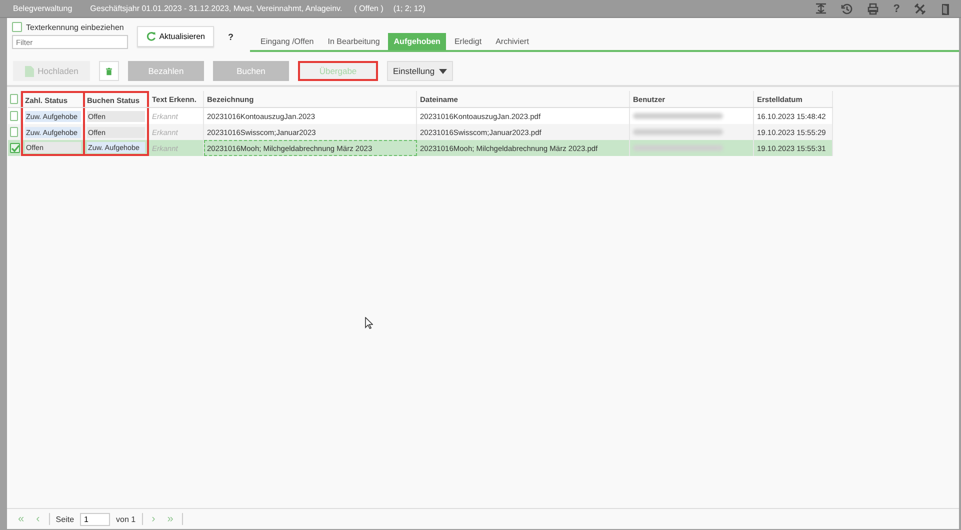 The image size is (961, 530). What do you see at coordinates (29, 71) in the screenshot?
I see `file-icon` at bounding box center [29, 71].